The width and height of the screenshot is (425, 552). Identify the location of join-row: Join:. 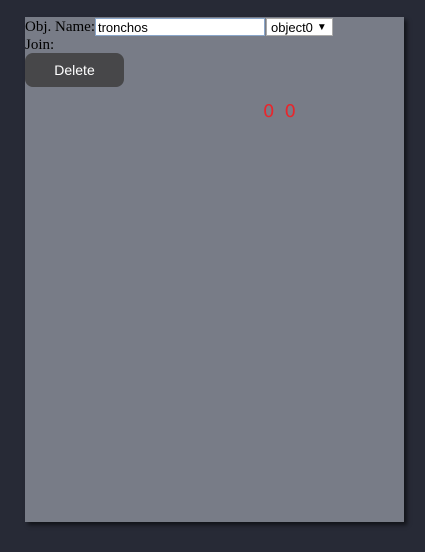
(39, 45).